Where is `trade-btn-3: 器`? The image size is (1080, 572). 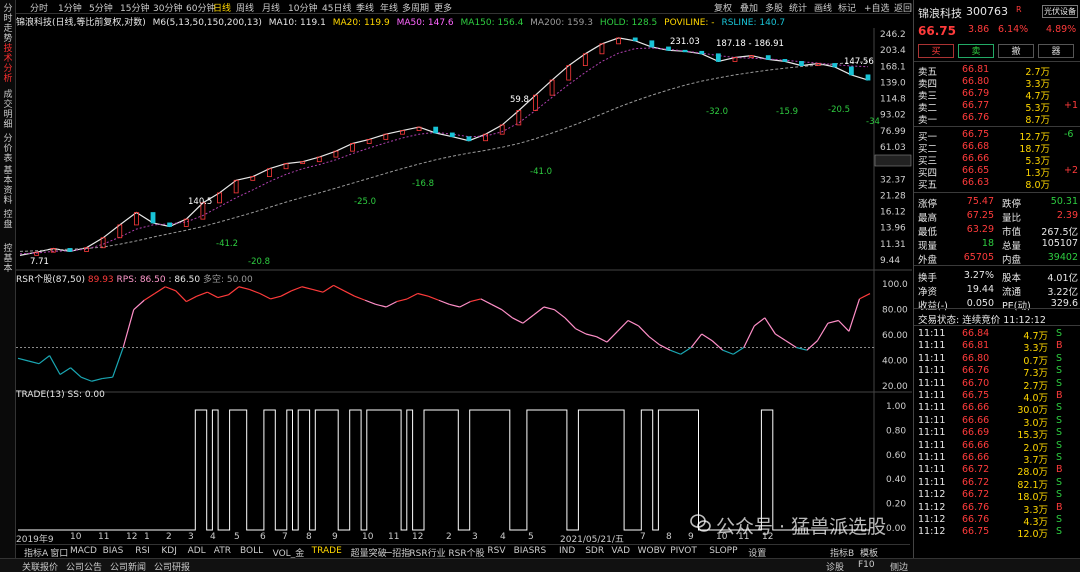 trade-btn-3: 器 is located at coordinates (1056, 51).